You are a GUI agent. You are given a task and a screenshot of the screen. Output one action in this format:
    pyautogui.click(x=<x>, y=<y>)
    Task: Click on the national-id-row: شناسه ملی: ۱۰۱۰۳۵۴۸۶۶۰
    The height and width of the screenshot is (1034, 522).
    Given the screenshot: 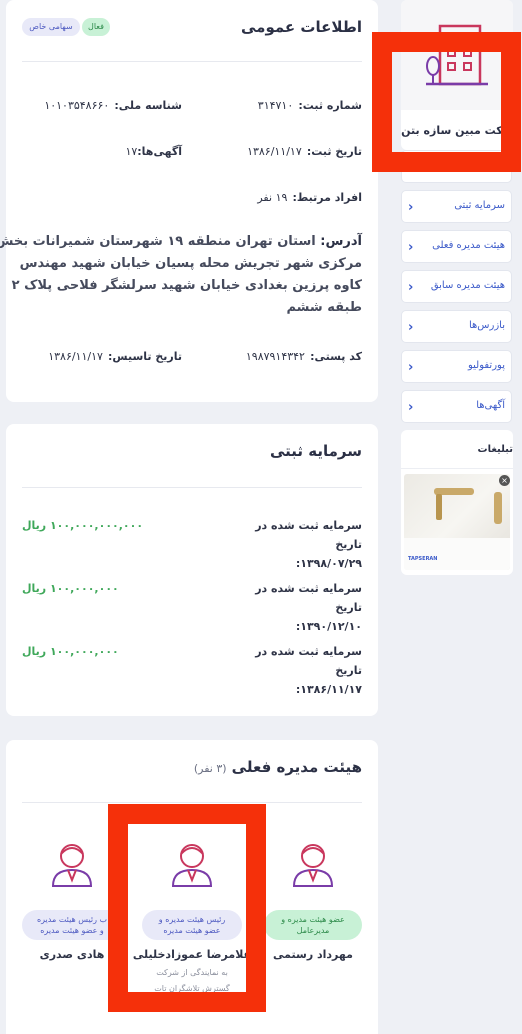 What is the action you would take?
    pyautogui.click(x=113, y=103)
    